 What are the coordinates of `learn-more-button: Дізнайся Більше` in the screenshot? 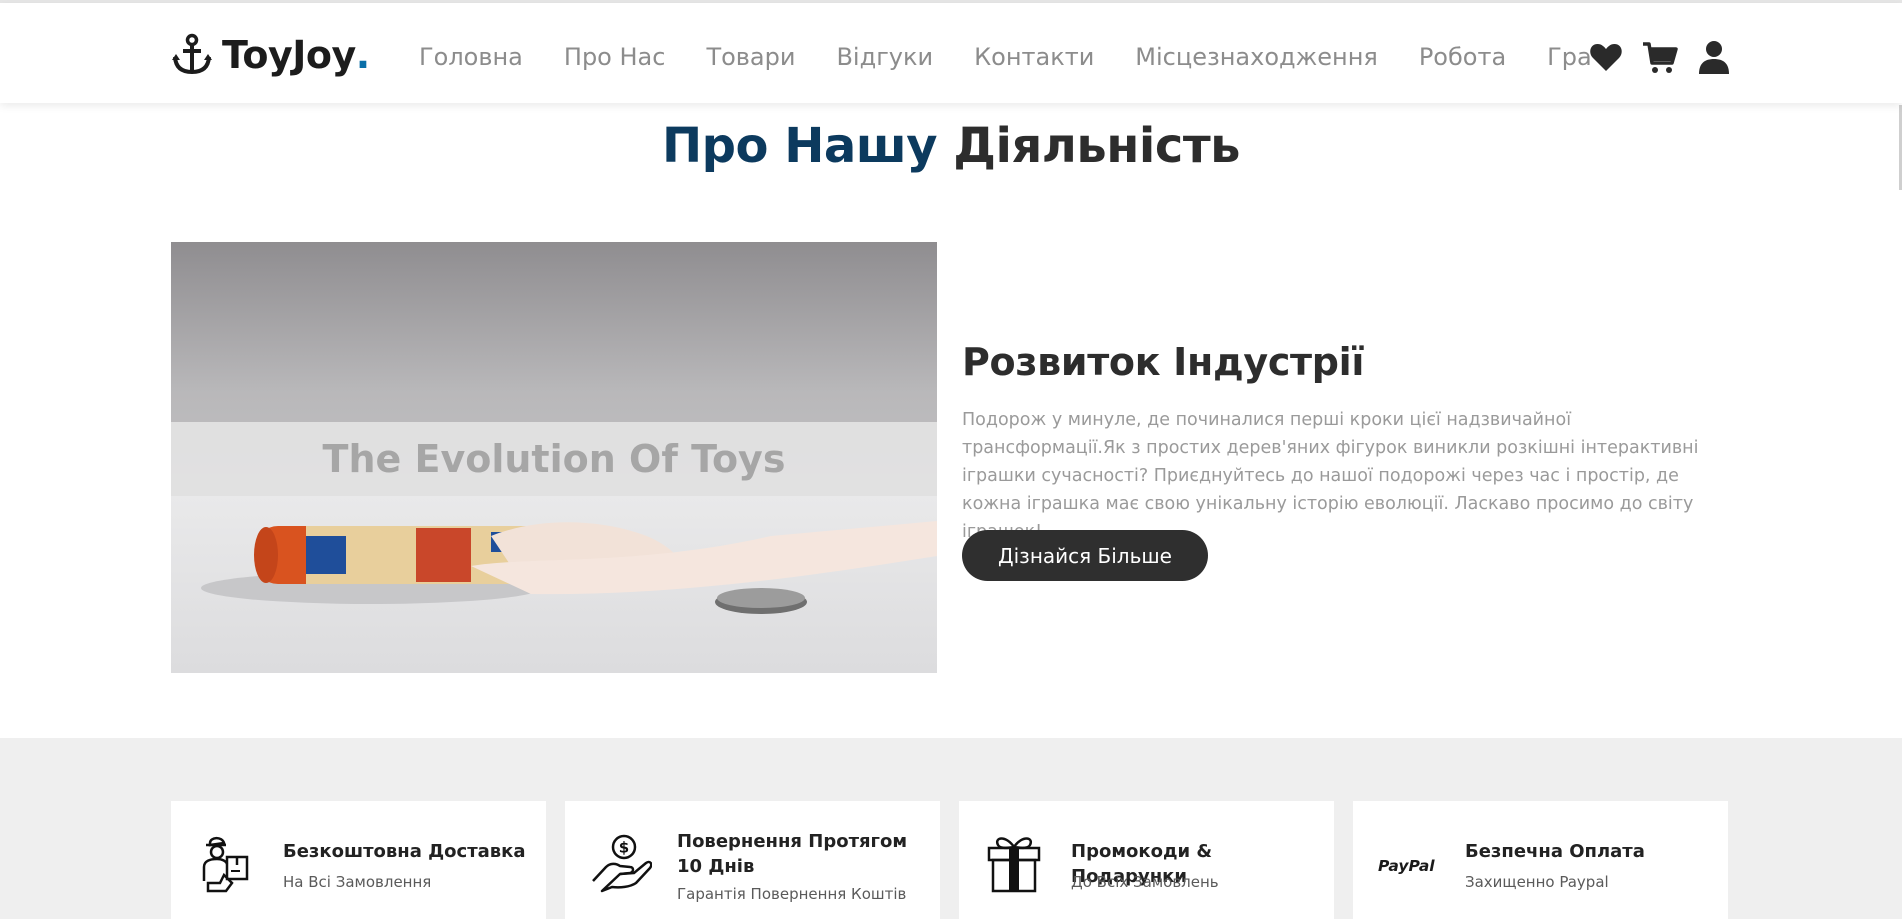 It's located at (1085, 555).